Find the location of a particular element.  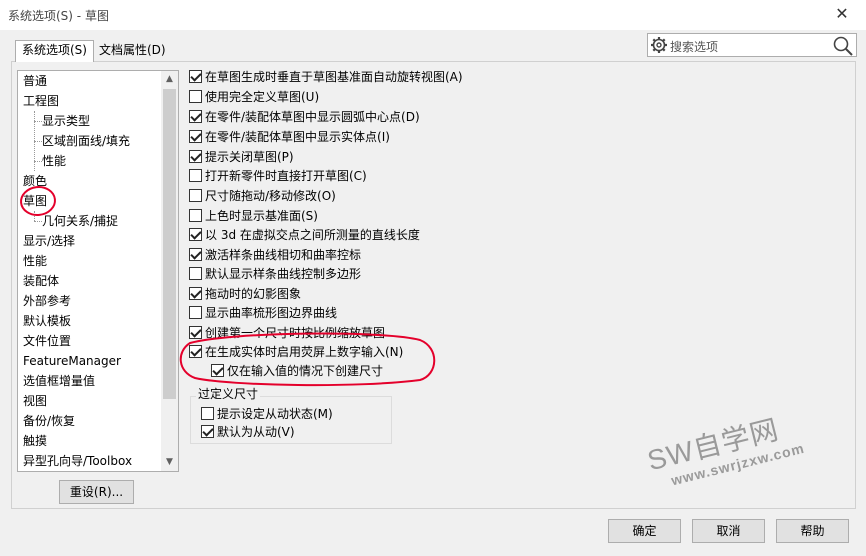

search-options-box: 搜索选项 is located at coordinates (752, 45).